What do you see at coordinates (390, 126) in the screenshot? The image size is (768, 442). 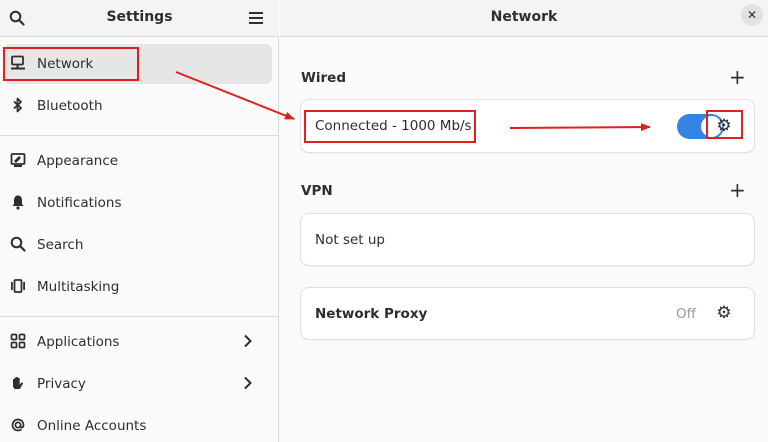 I see `annotation-box-wired-status` at bounding box center [390, 126].